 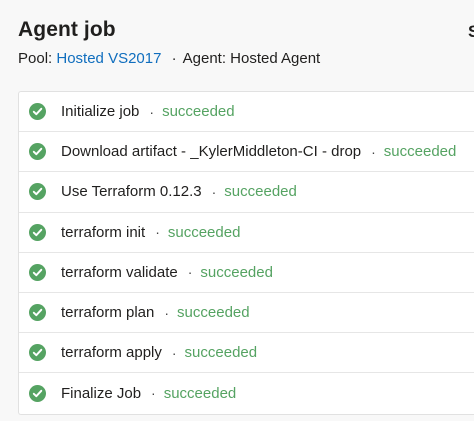 What do you see at coordinates (169, 58) in the screenshot?
I see `pool-info: Pool: Hosted VS2017 · Agent: Hosted Agent` at bounding box center [169, 58].